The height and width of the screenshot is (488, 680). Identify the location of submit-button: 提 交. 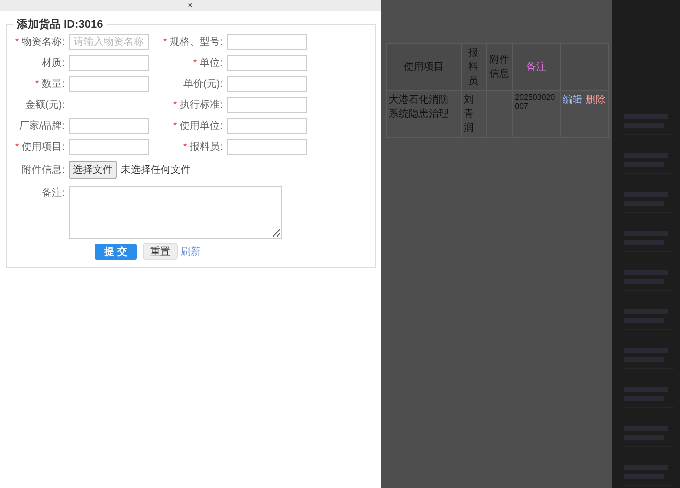
(116, 252).